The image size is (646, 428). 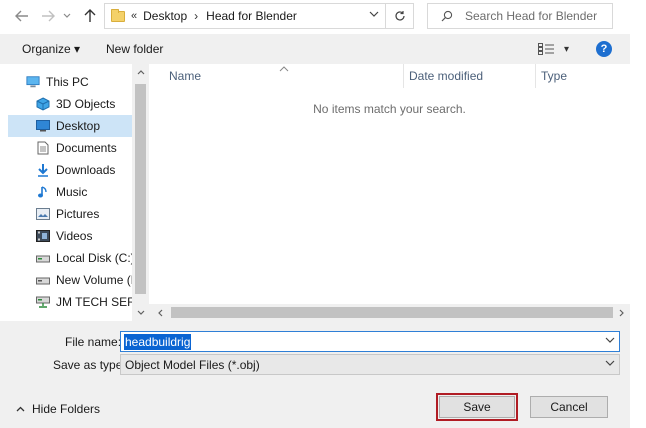 I want to click on file-name-input: headbuildrig, so click(x=370, y=341).